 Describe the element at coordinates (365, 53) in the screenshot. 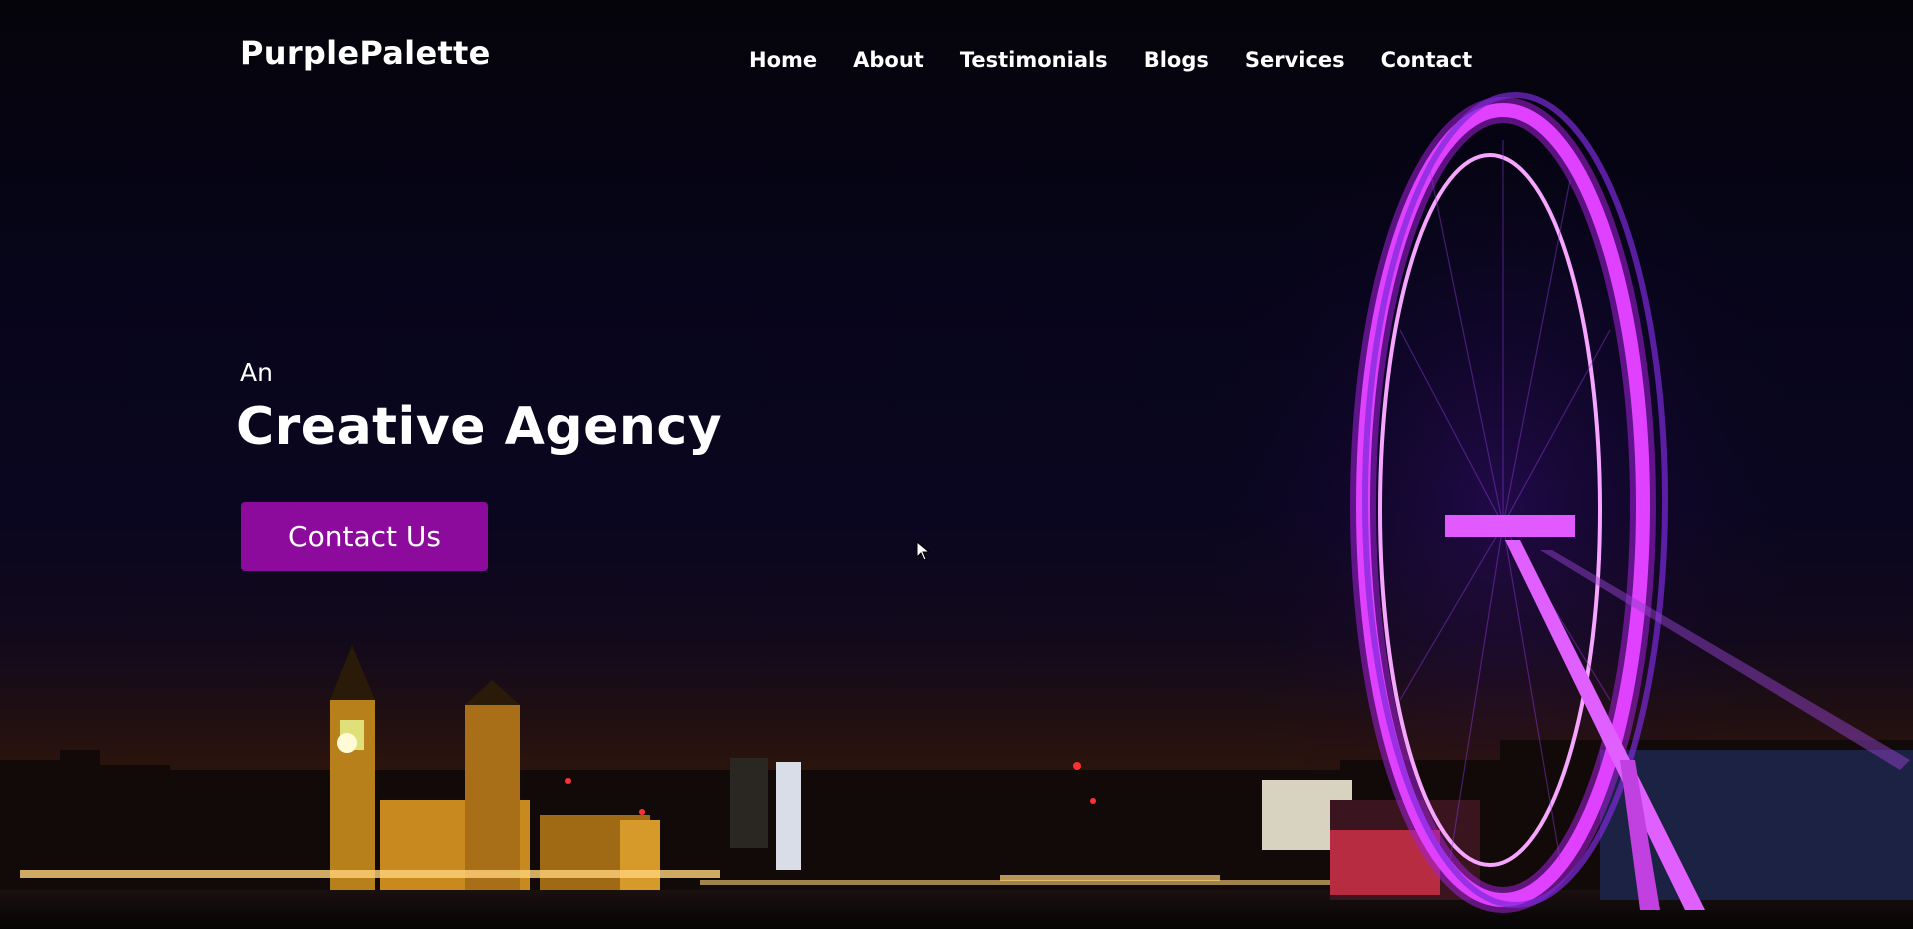

I see `brand-logo: PurplePalette` at that location.